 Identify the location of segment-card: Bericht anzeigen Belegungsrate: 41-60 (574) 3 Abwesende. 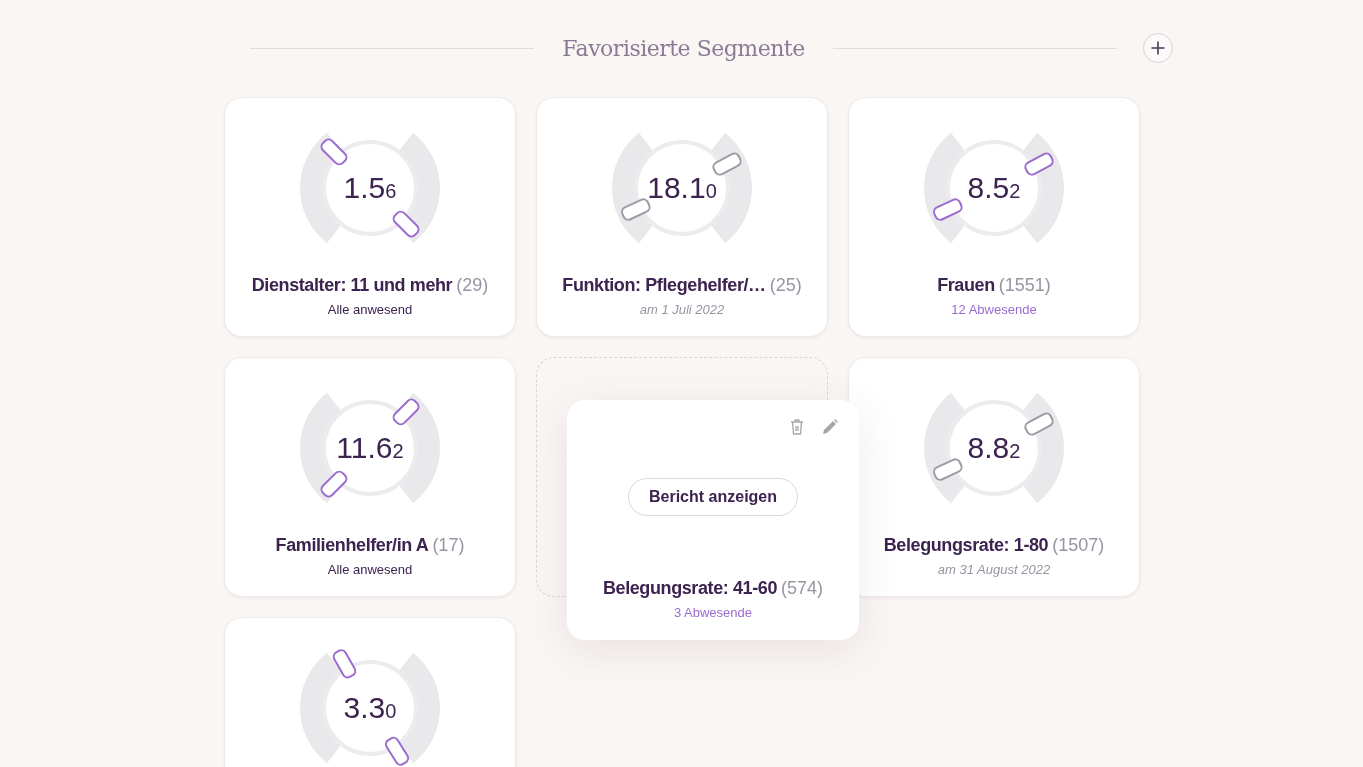
(713, 520).